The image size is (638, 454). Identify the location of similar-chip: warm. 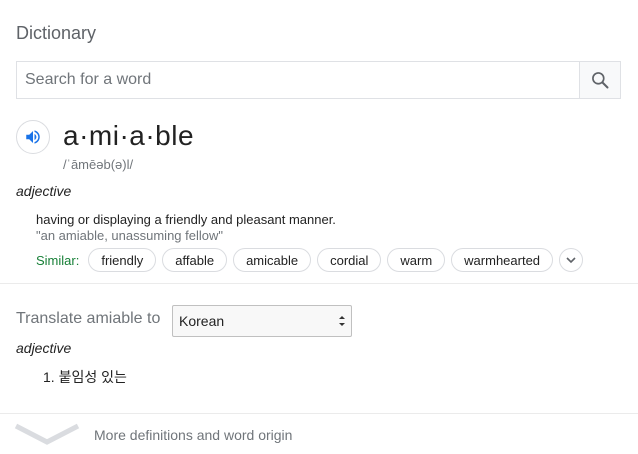
(416, 260).